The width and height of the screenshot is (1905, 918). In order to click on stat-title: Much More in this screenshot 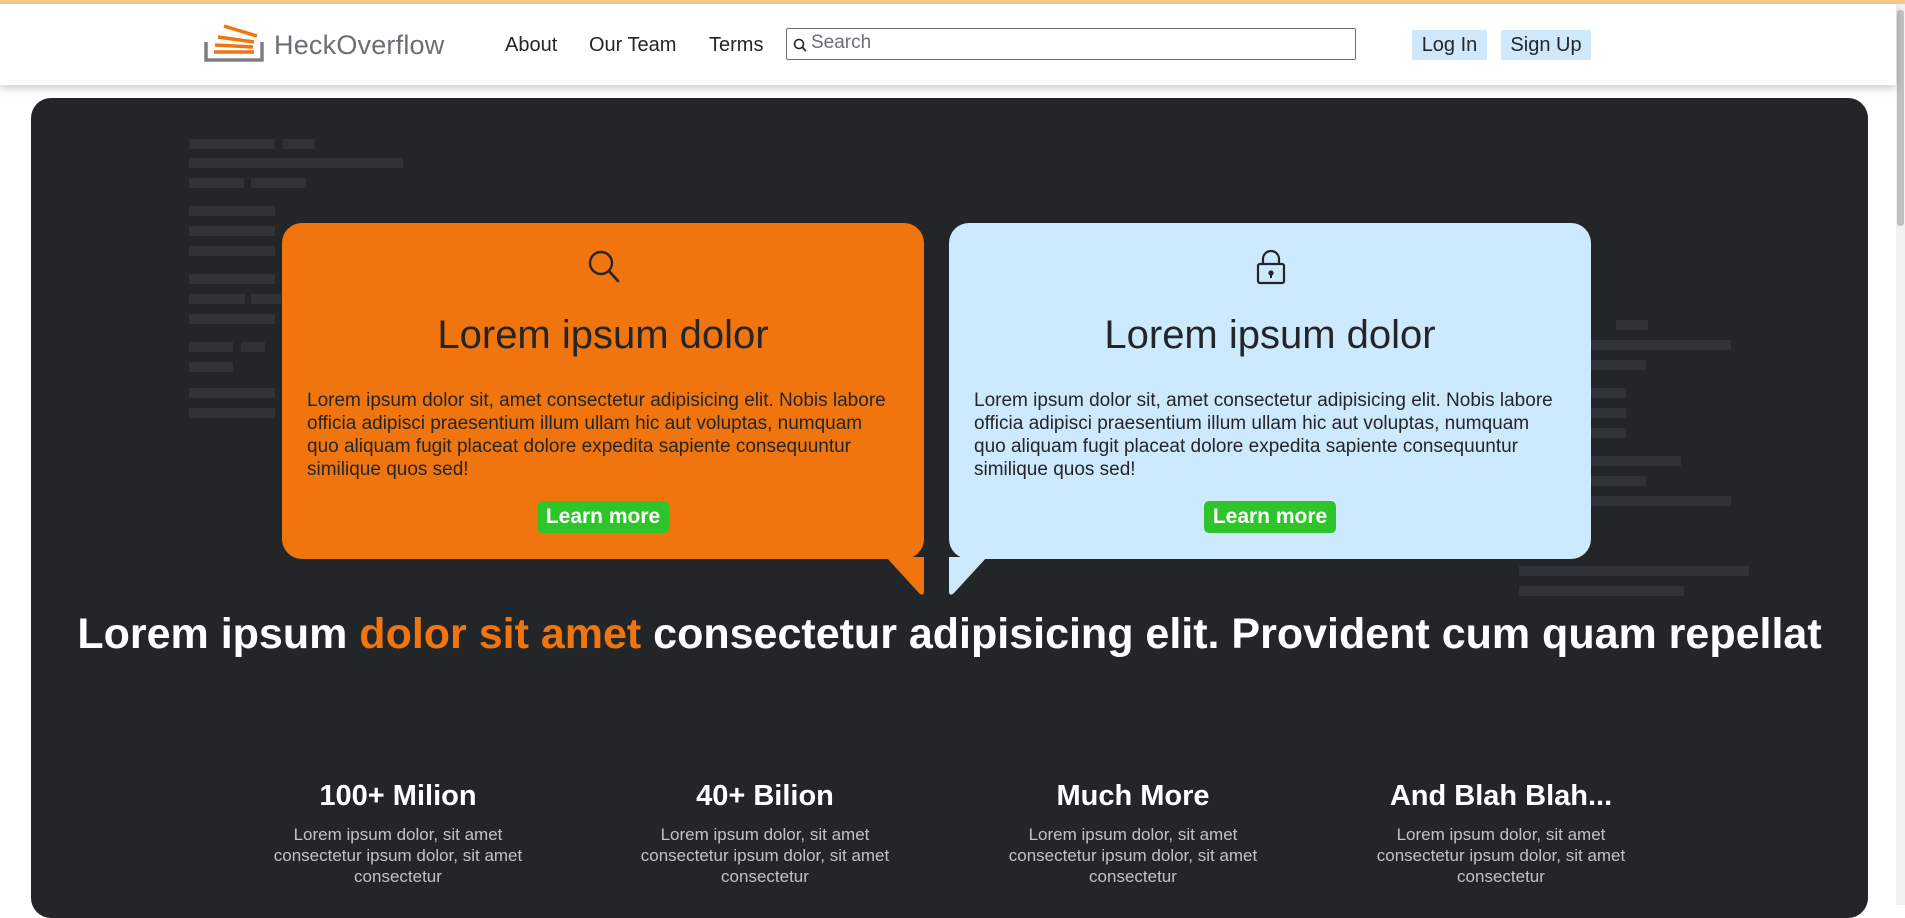, I will do `click(1133, 796)`.